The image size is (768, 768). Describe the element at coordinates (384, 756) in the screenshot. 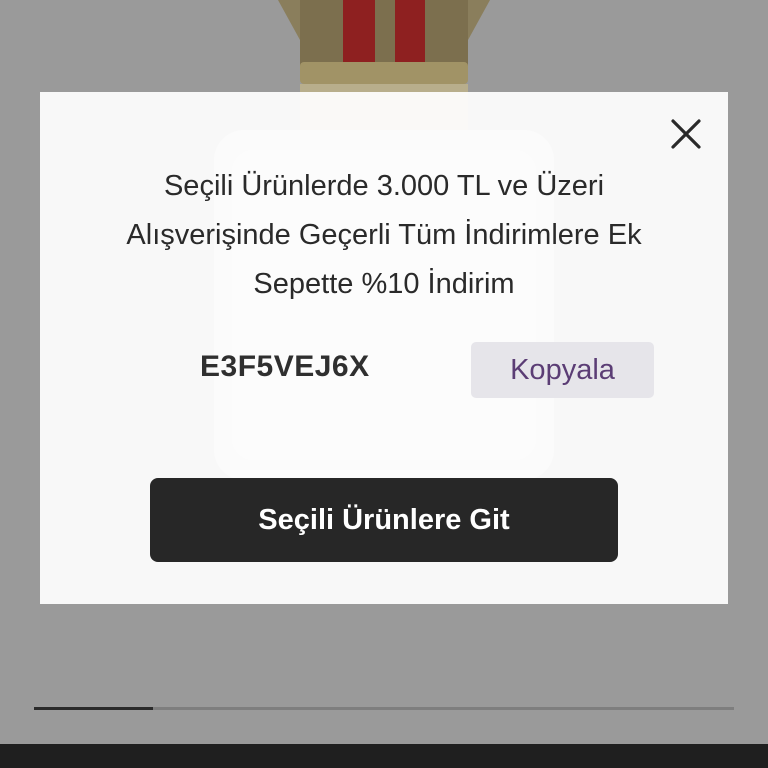

I see `bottom-bar` at that location.